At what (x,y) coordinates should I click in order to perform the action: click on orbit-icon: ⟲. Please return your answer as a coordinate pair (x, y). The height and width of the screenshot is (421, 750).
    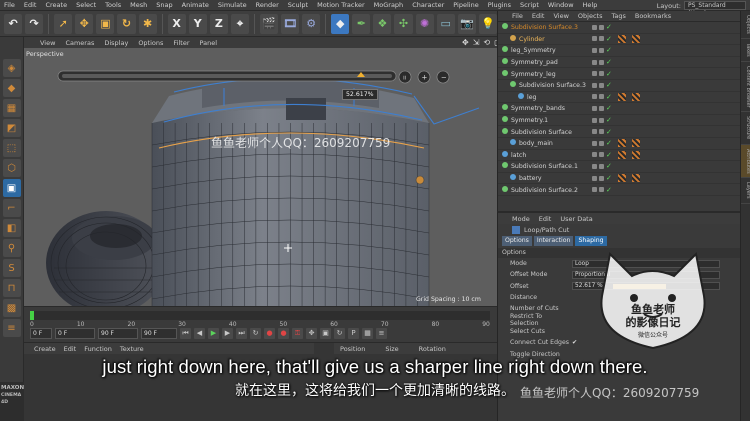
    Looking at the image, I should click on (486, 42).